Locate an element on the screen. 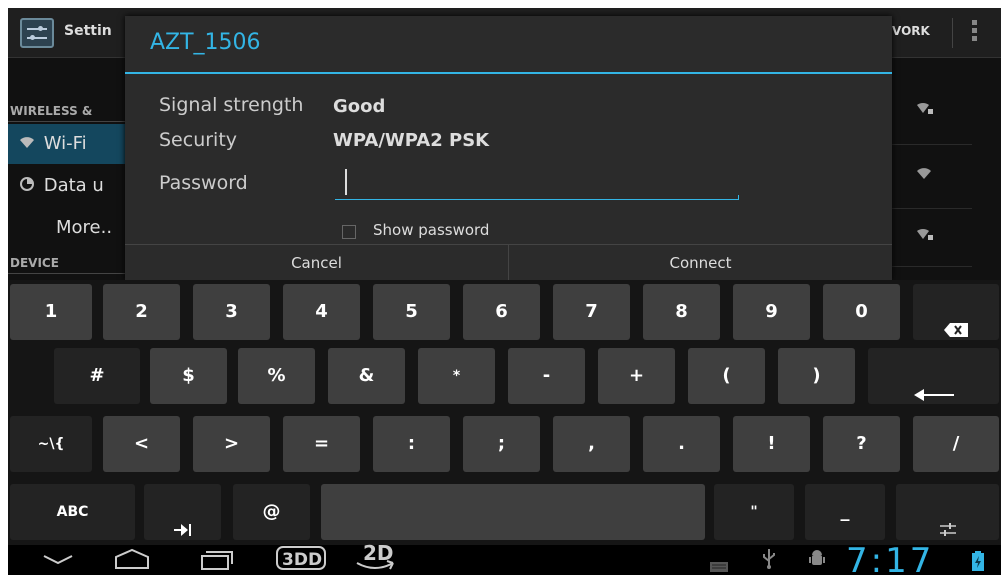 This screenshot has height=575, width=1001. tab-key is located at coordinates (182, 512).